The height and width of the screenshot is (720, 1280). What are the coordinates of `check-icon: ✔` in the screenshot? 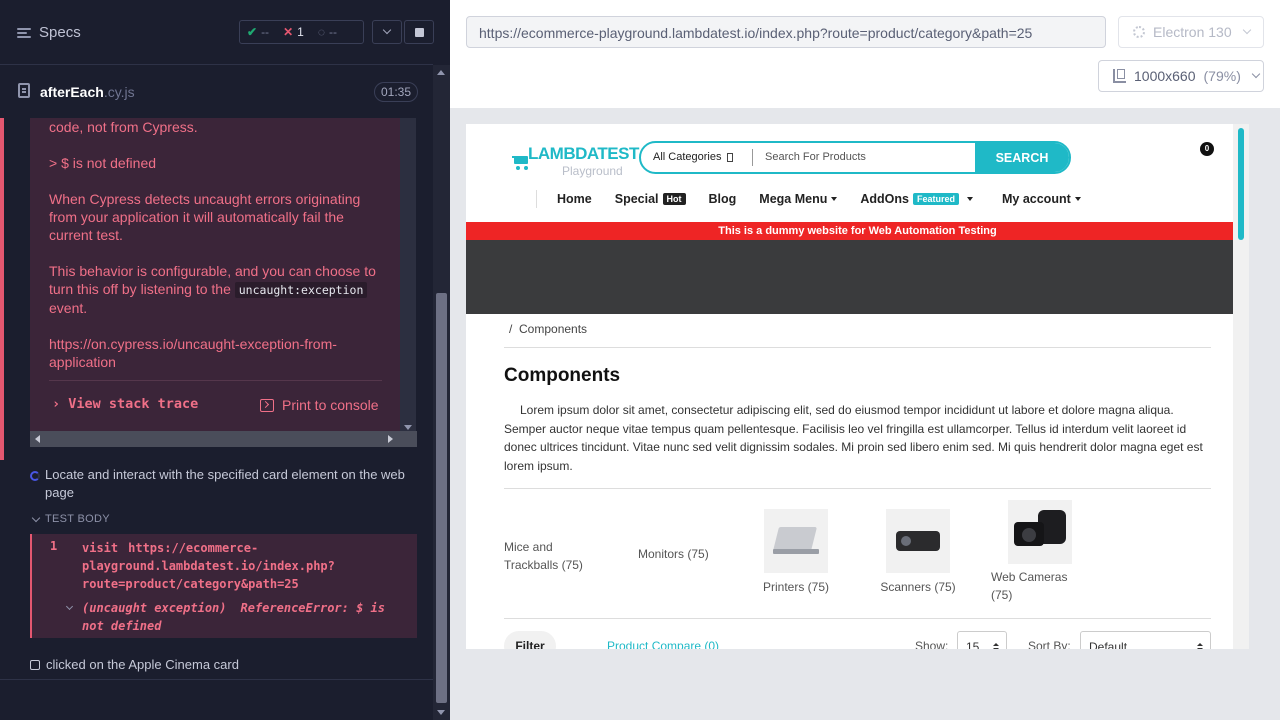 It's located at (252, 32).